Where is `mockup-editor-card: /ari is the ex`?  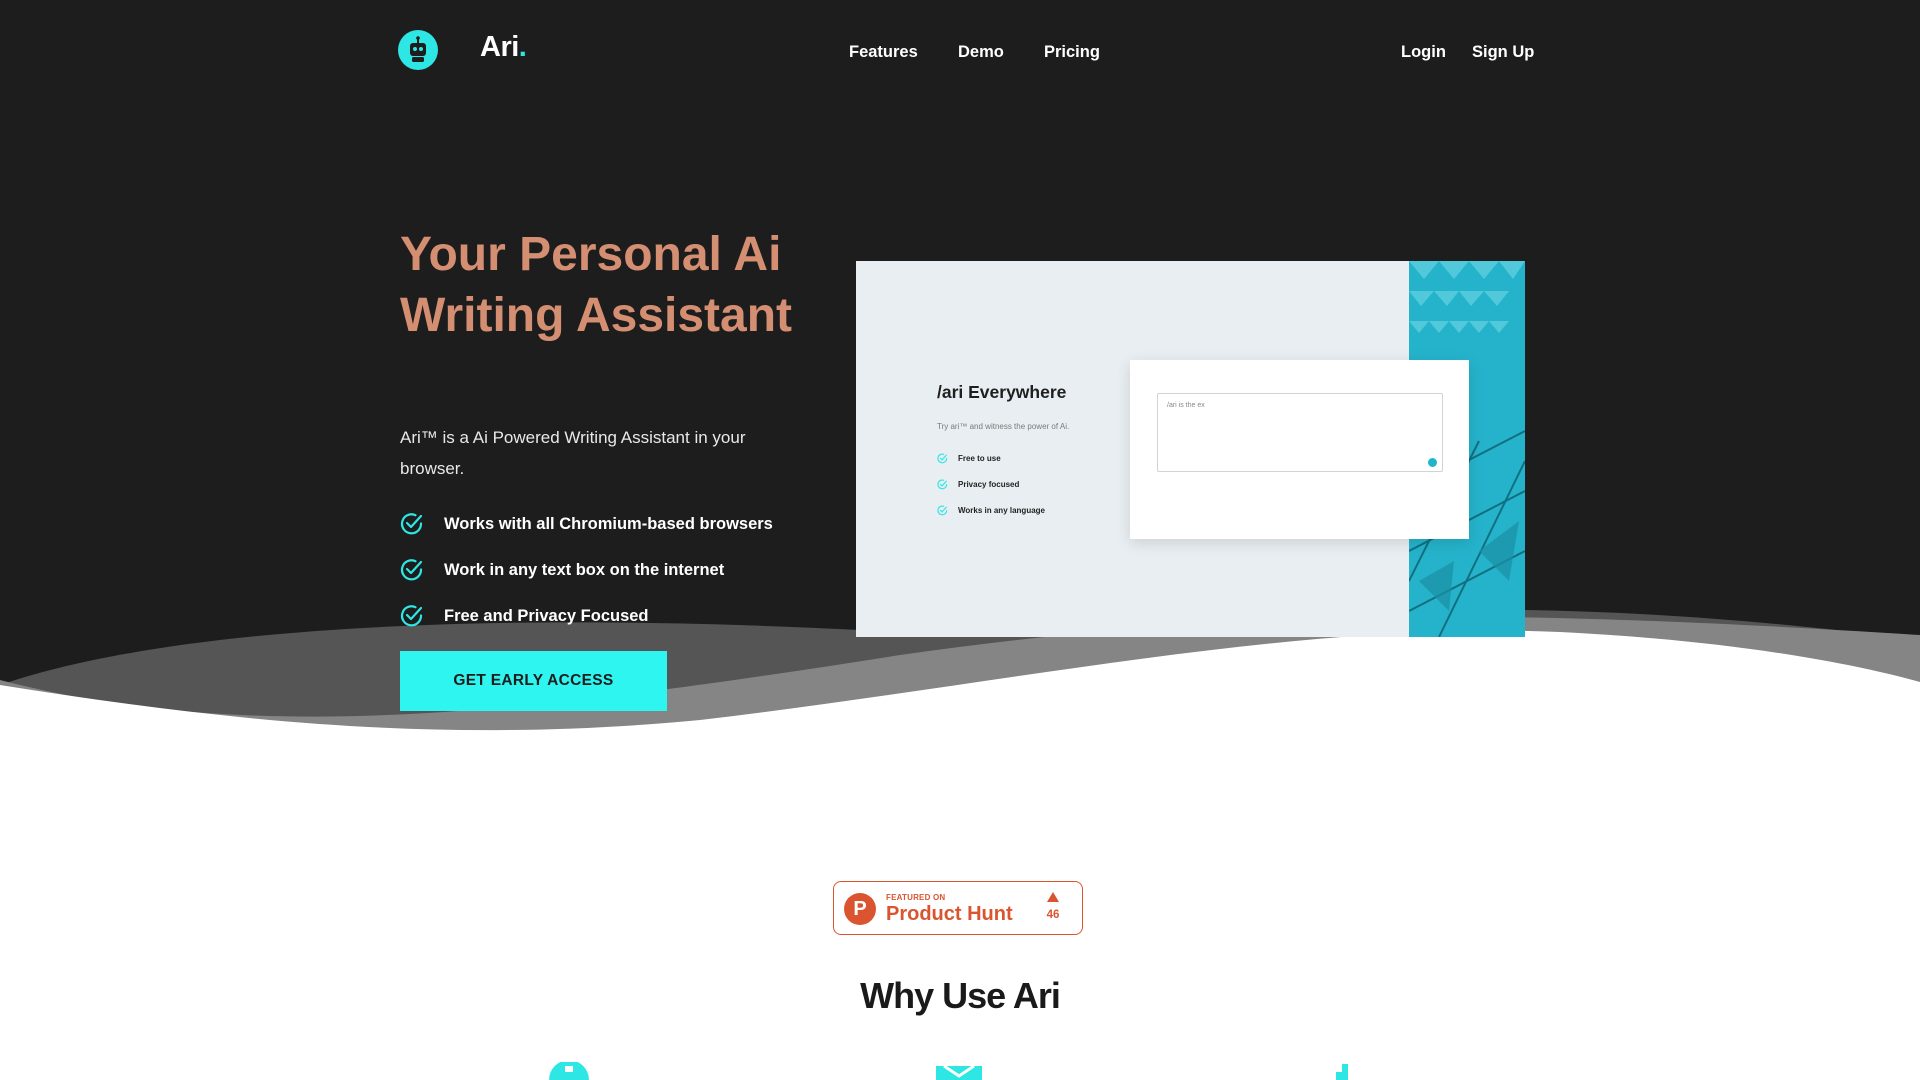
mockup-editor-card: /ari is the ex is located at coordinates (1299, 449).